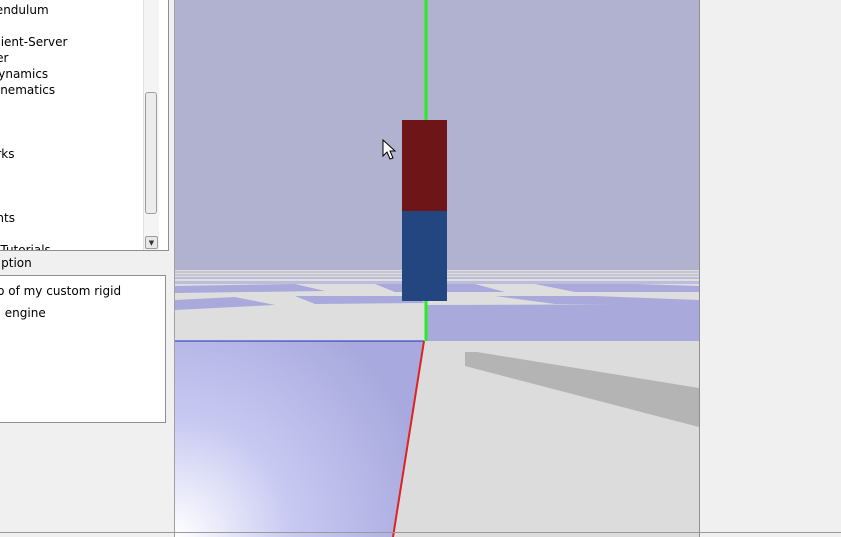 The image size is (841, 537). I want to click on description-line-2: tion engine, so click(23, 313).